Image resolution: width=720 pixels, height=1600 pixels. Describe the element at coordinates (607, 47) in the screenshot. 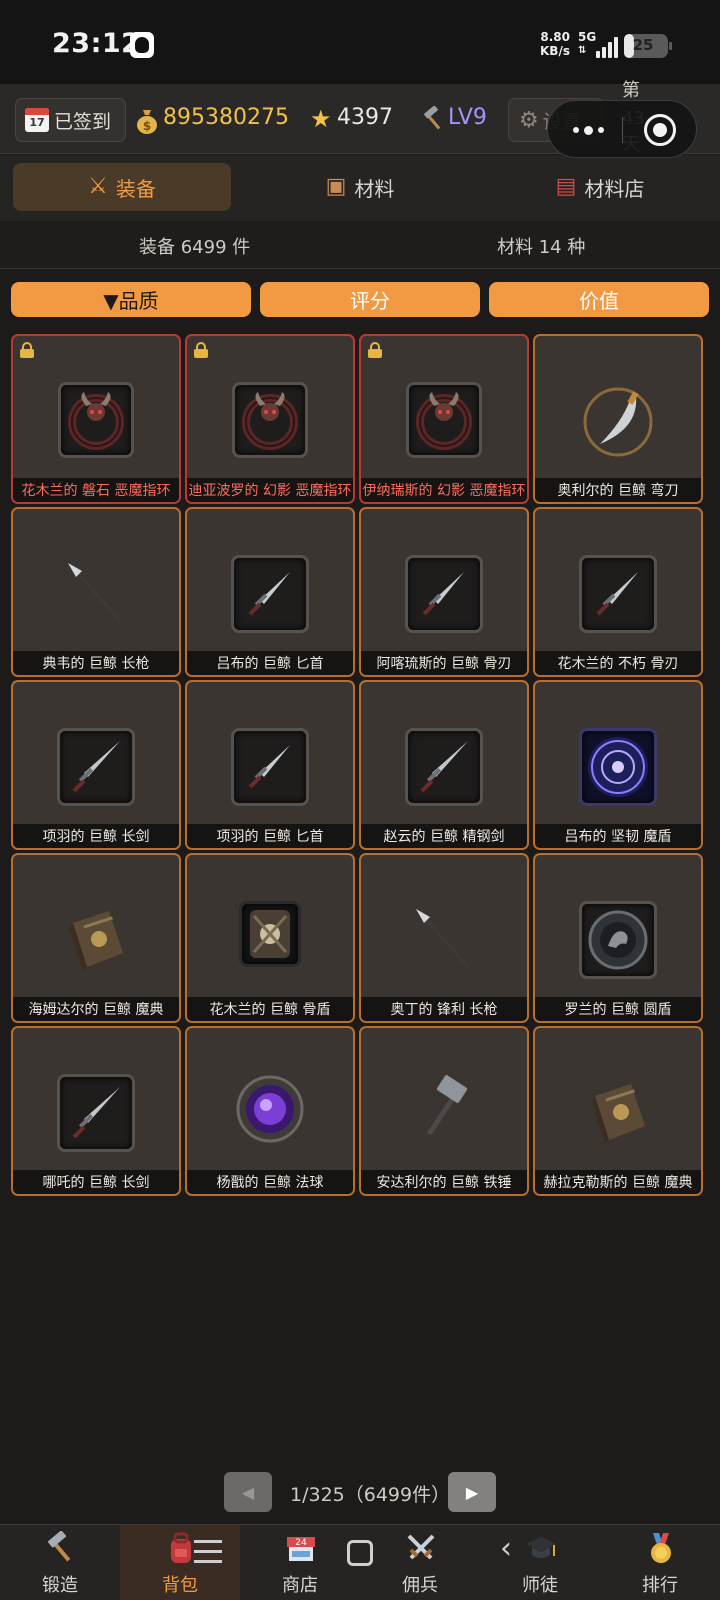

I see `signal-icon` at that location.